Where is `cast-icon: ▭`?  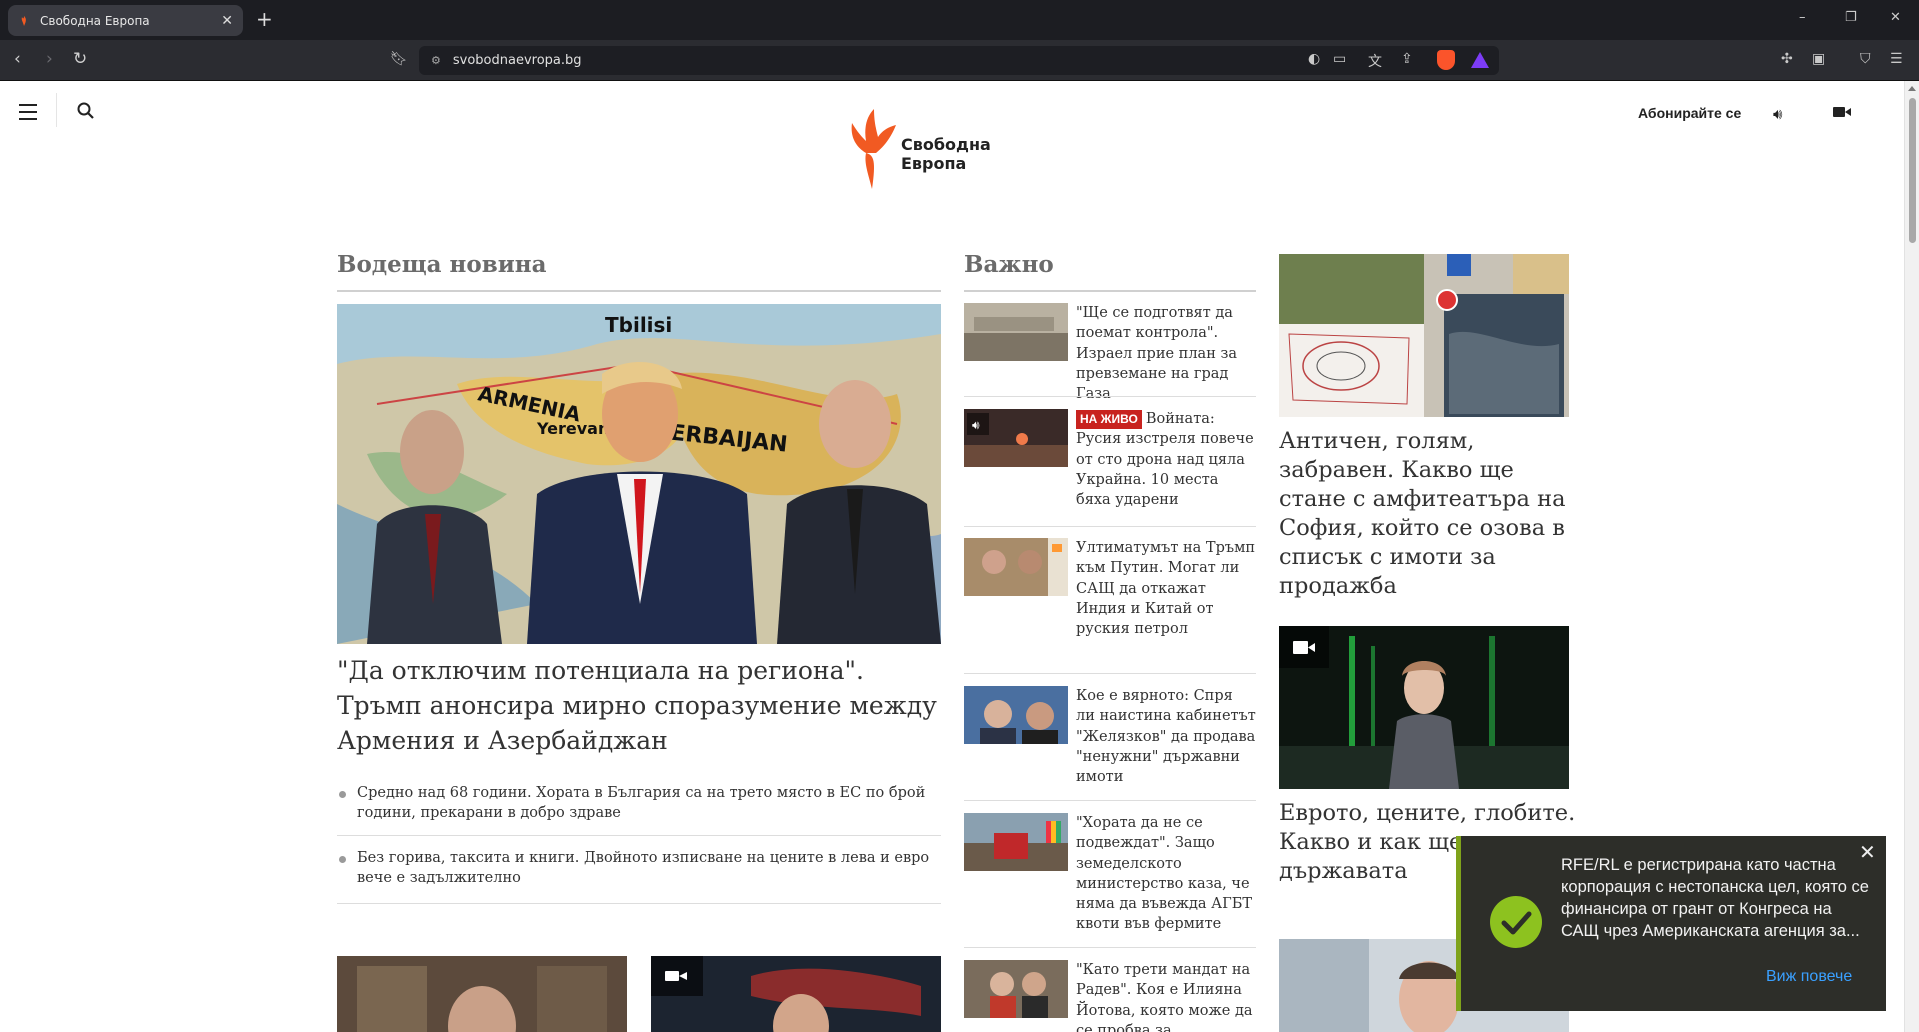
cast-icon: ▭ is located at coordinates (1339, 59).